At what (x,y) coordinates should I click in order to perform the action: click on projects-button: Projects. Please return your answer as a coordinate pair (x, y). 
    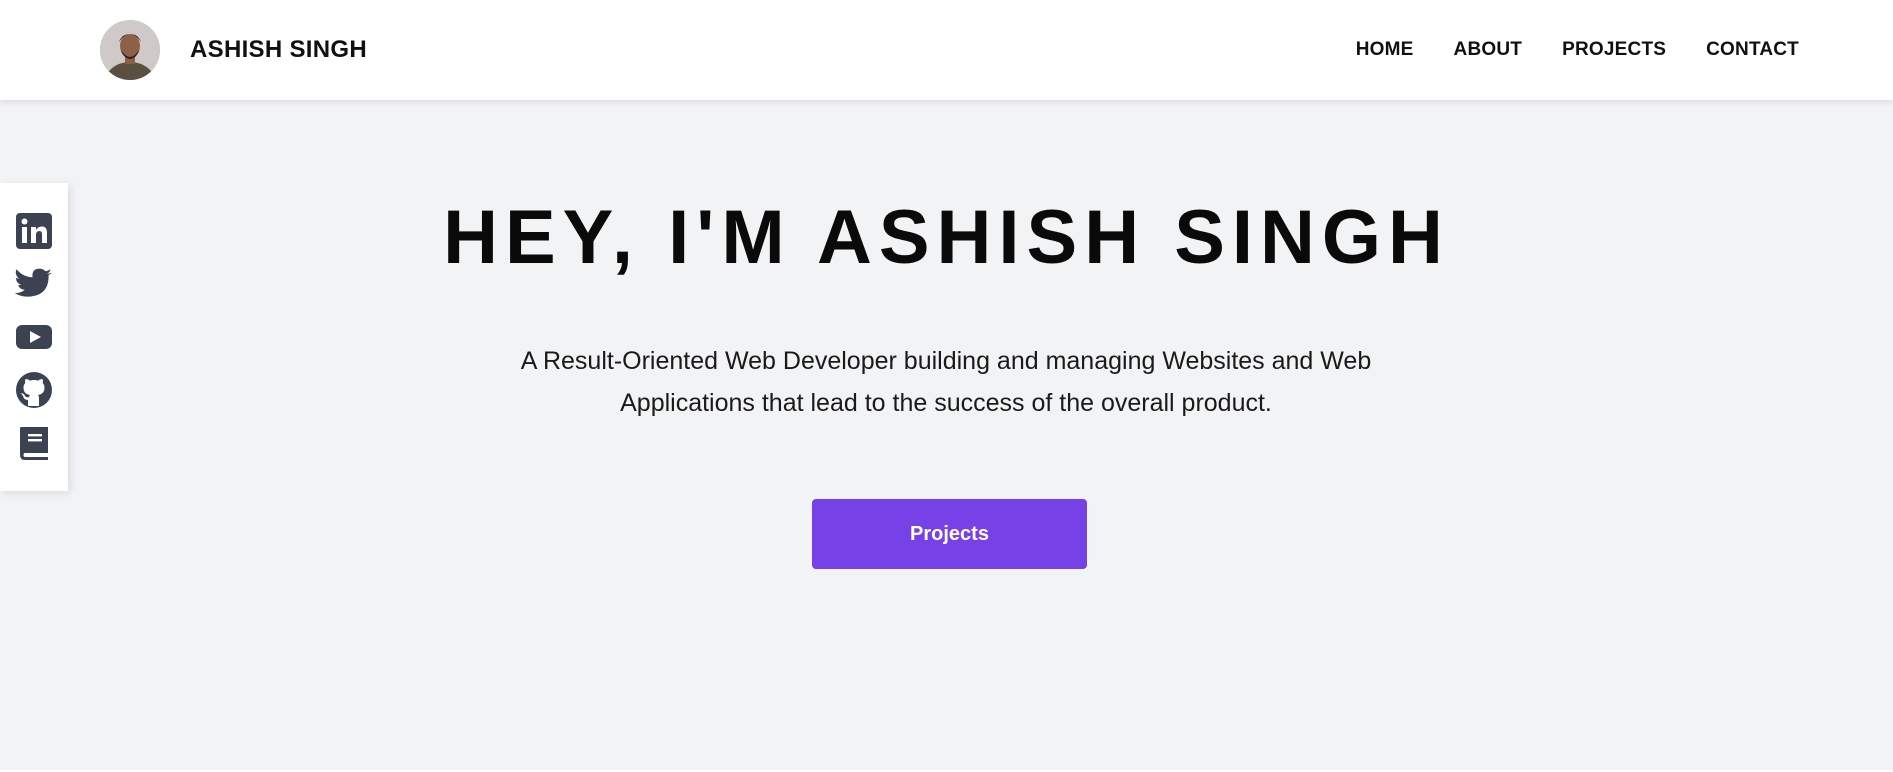
    Looking at the image, I should click on (949, 534).